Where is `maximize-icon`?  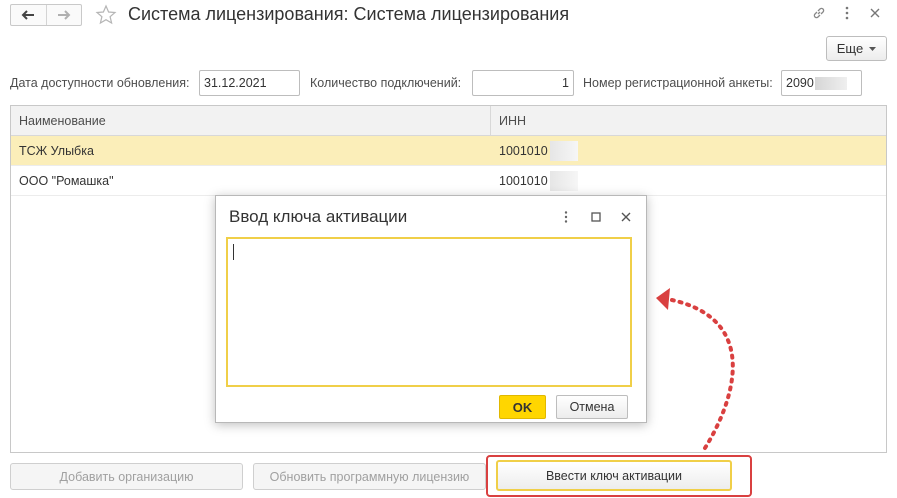
maximize-icon is located at coordinates (596, 217).